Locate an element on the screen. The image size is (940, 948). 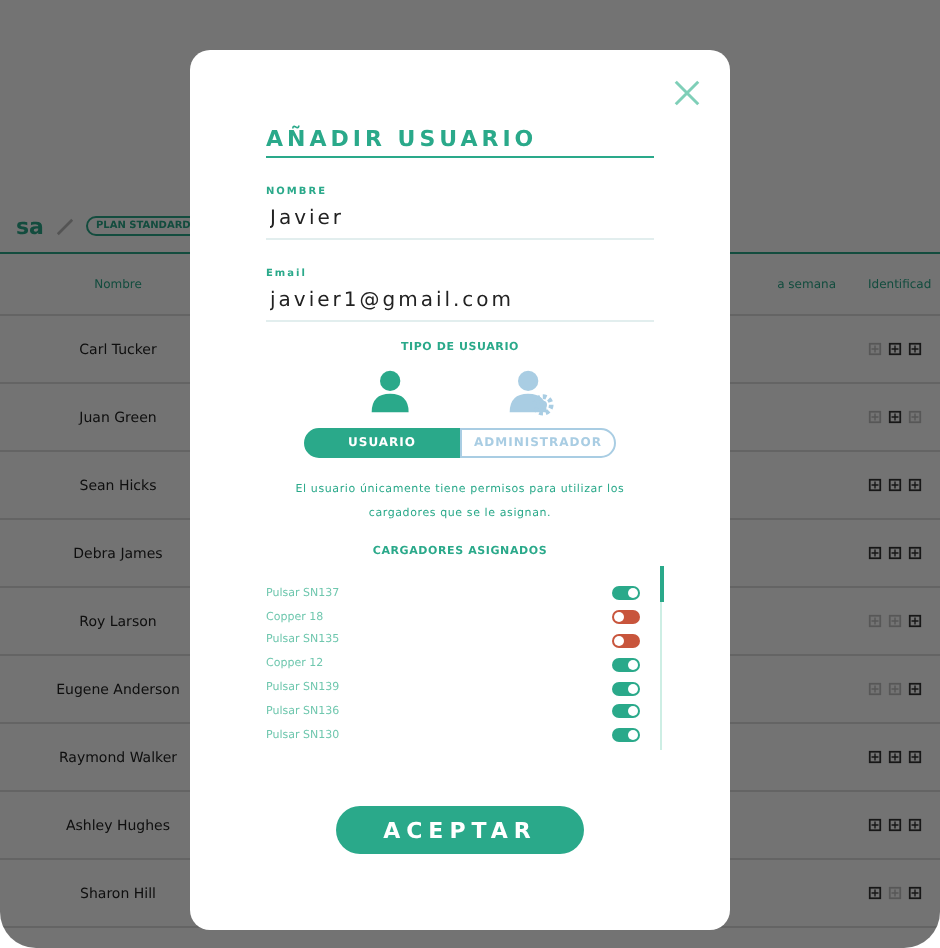
scrollbar-thumb is located at coordinates (662, 584).